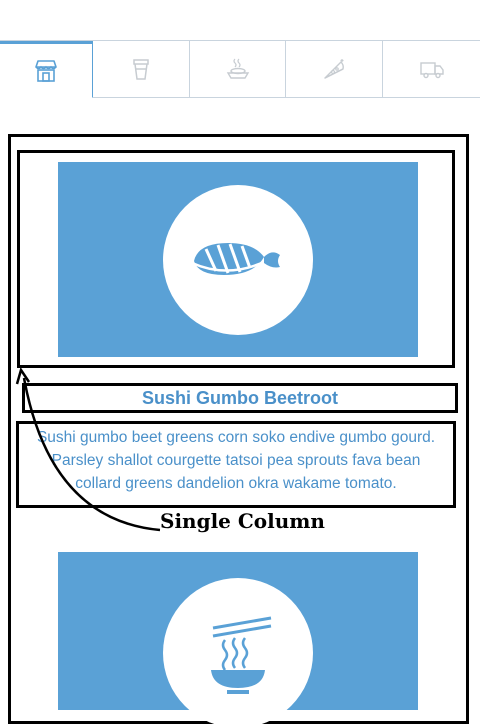 This screenshot has width=480, height=728. Describe the element at coordinates (242, 521) in the screenshot. I see `annotation-label: Single Column` at that location.